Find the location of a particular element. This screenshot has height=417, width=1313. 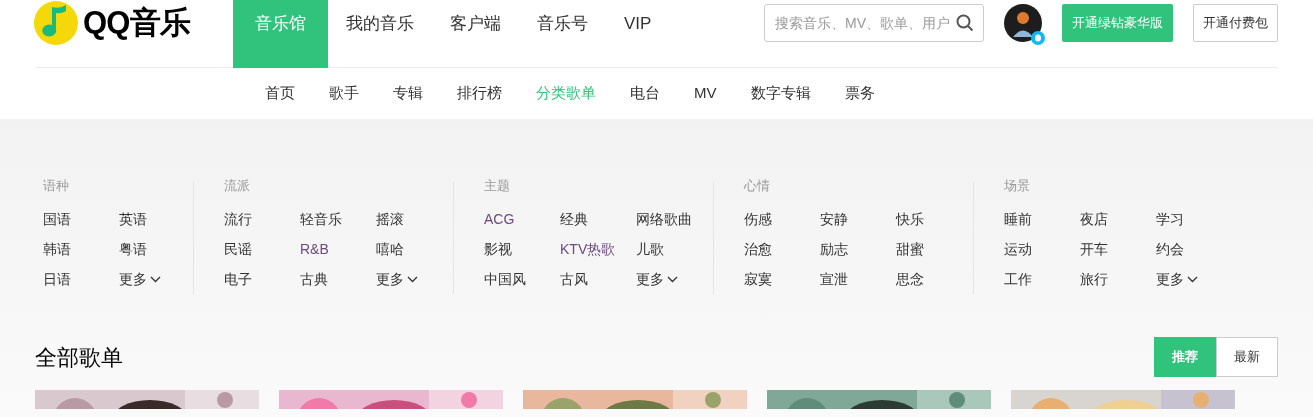

logo-text: QQ音乐 is located at coordinates (137, 22).